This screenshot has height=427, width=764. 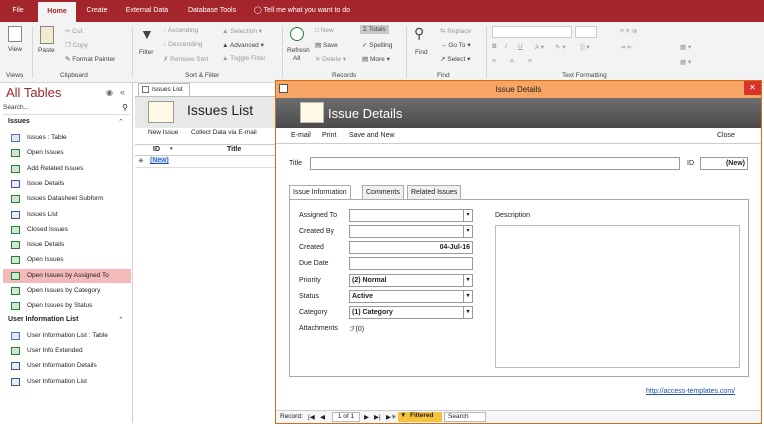 What do you see at coordinates (67, 169) in the screenshot?
I see `nav-item: Add Related Issues` at bounding box center [67, 169].